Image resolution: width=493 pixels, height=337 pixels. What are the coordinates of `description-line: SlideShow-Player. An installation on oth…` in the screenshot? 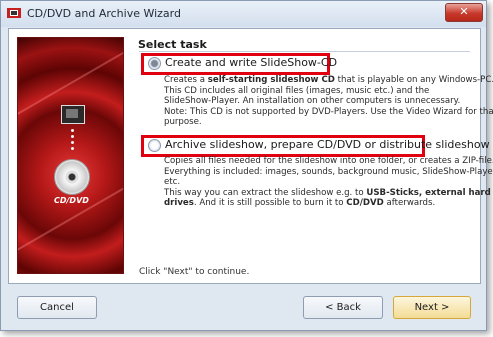 It's located at (312, 101).